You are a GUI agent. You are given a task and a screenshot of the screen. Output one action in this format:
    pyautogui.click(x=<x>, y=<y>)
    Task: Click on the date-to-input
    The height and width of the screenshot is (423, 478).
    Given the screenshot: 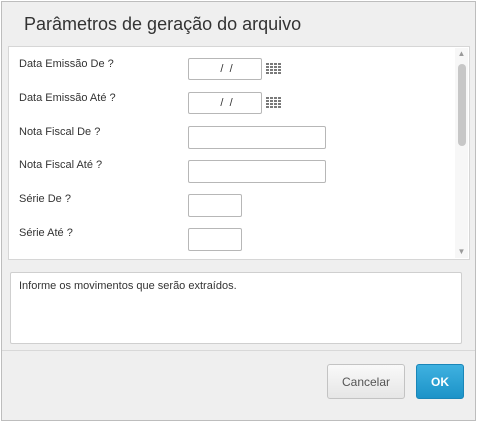 What is the action you would take?
    pyautogui.click(x=225, y=103)
    